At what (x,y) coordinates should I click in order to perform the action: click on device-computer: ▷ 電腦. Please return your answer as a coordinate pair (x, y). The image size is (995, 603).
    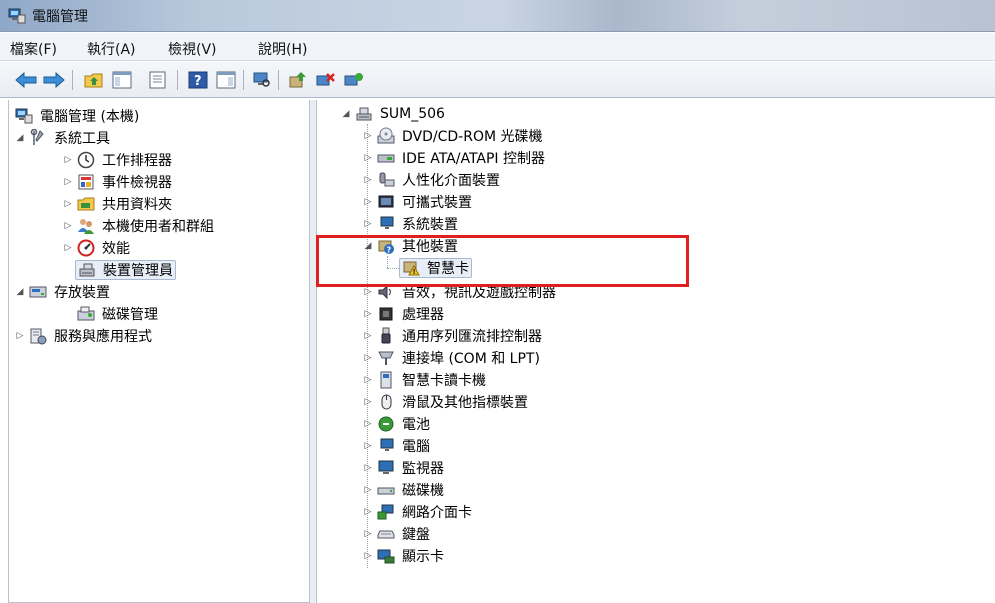
    Looking at the image, I should click on (396, 446).